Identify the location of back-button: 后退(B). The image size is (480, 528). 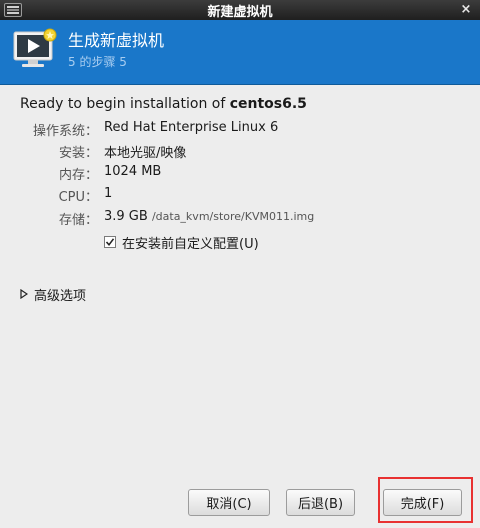
(320, 502).